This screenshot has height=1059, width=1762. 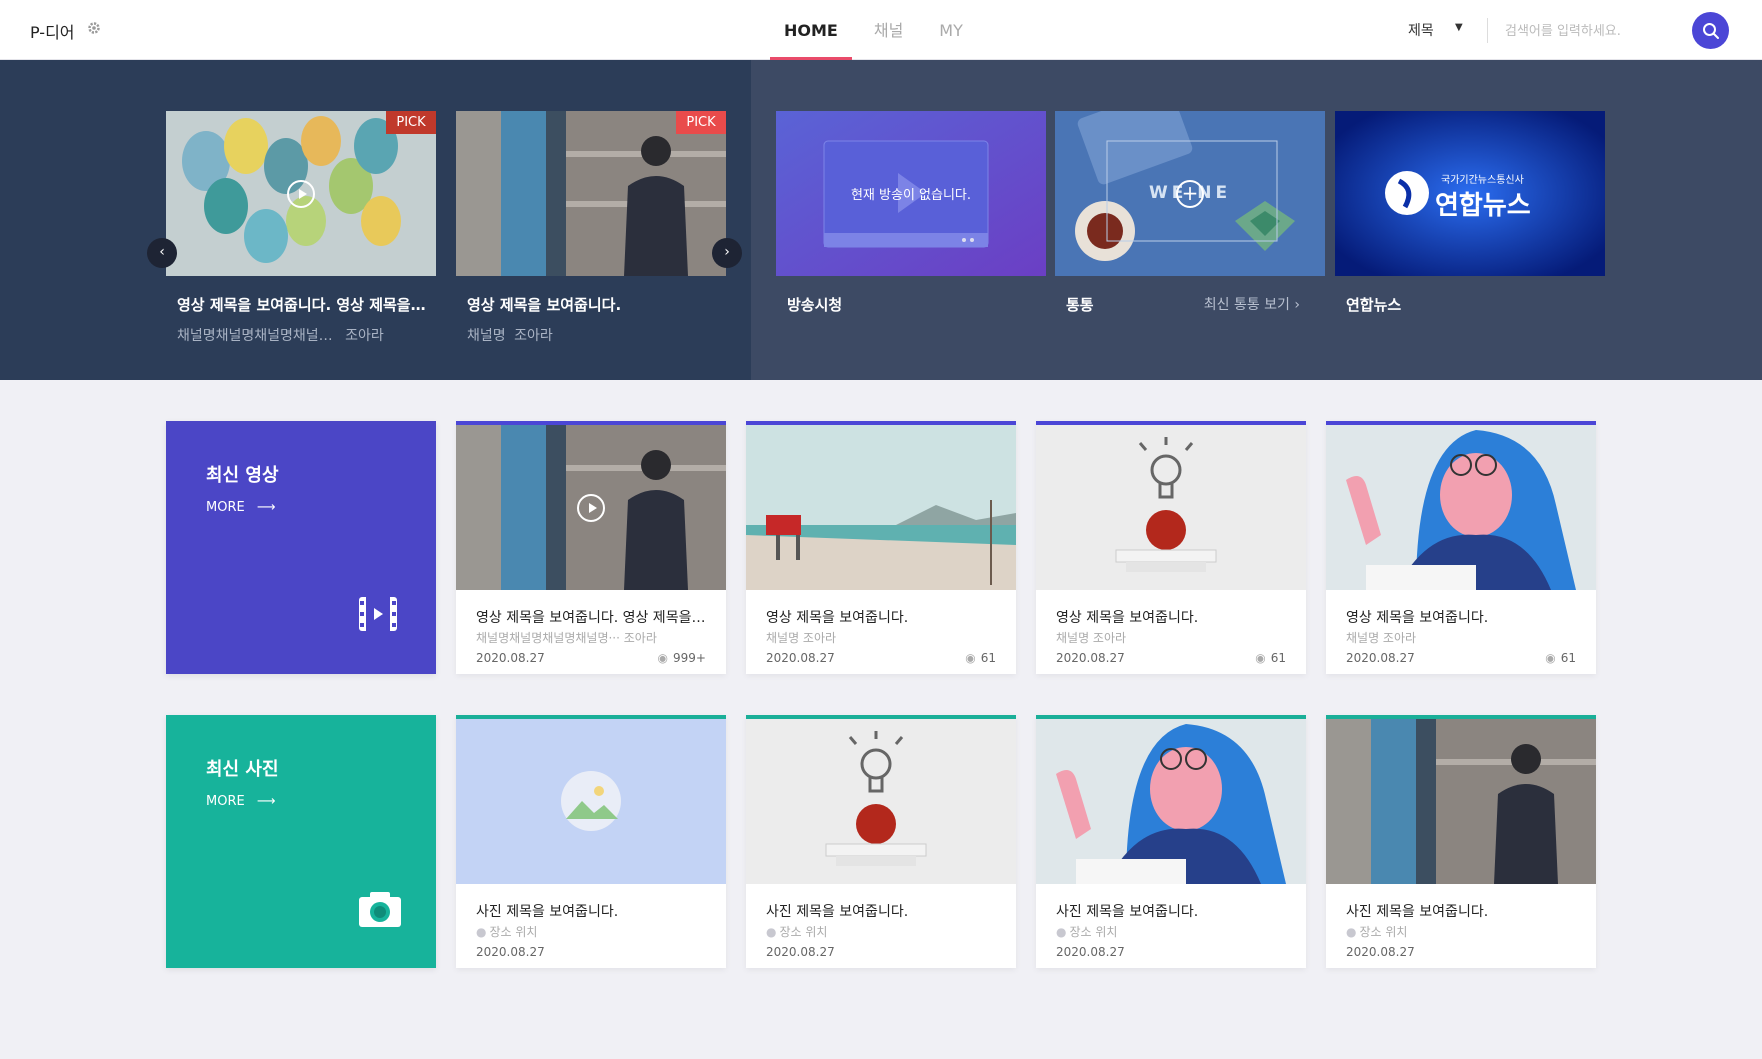 What do you see at coordinates (951, 30) in the screenshot?
I see `tab-my: MY` at bounding box center [951, 30].